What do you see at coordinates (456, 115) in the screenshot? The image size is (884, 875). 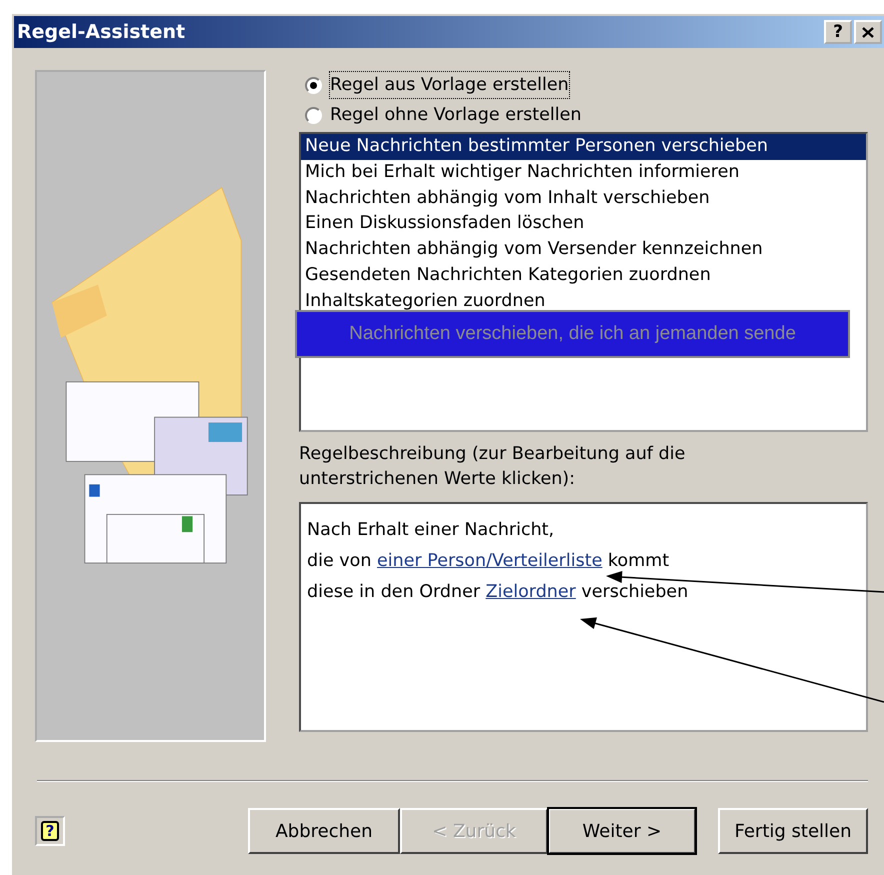 I see `option-label: Regel ohne Vorlage erstellen` at bounding box center [456, 115].